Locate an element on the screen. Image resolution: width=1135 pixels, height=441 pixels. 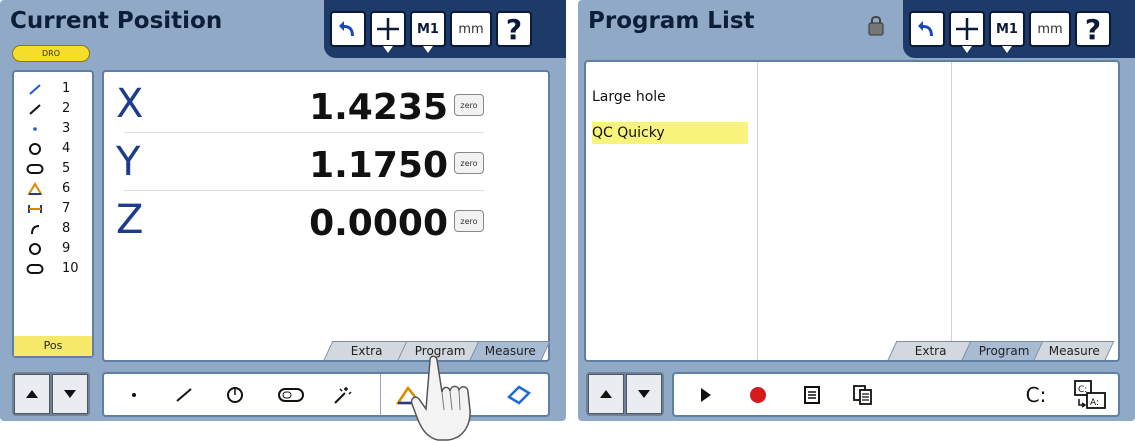
tab-measure: Measure is located at coordinates (1074, 350).